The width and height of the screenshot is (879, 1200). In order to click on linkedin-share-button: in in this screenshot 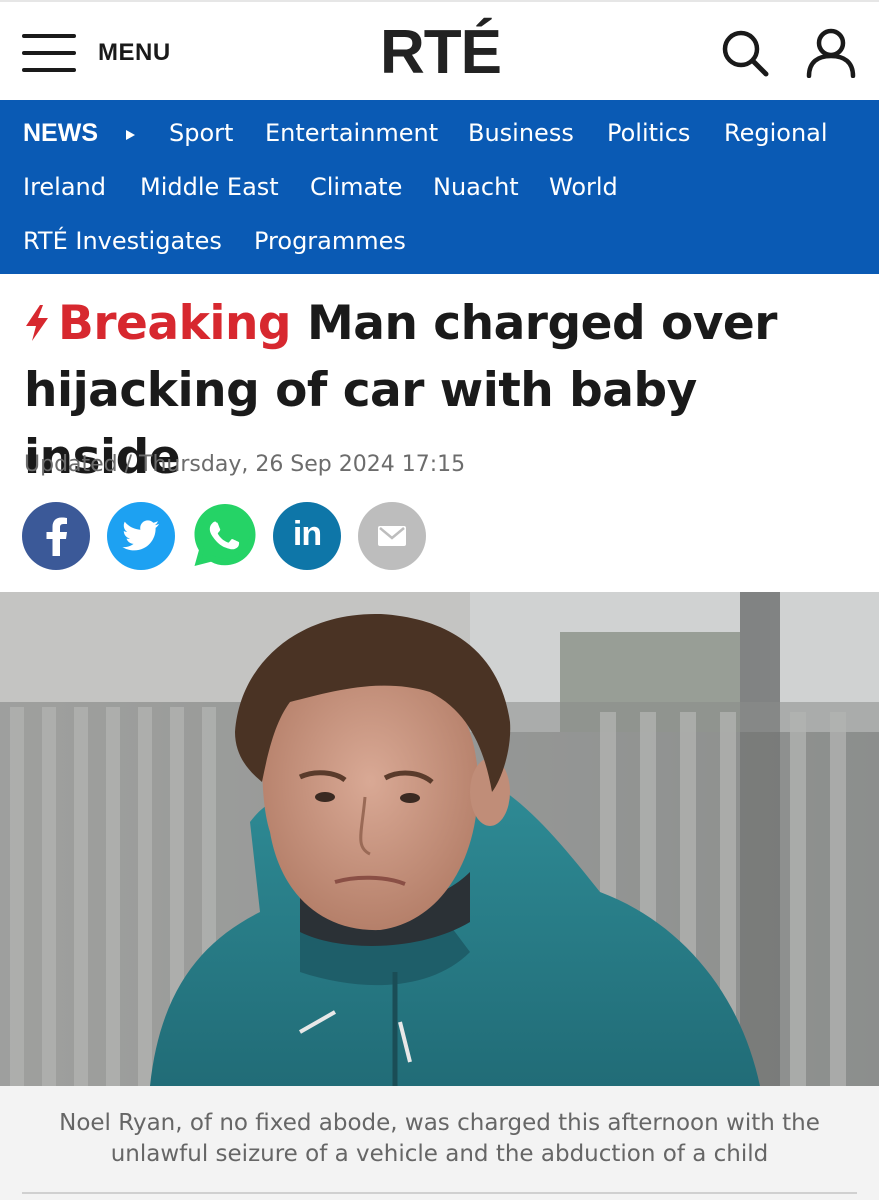, I will do `click(307, 536)`.